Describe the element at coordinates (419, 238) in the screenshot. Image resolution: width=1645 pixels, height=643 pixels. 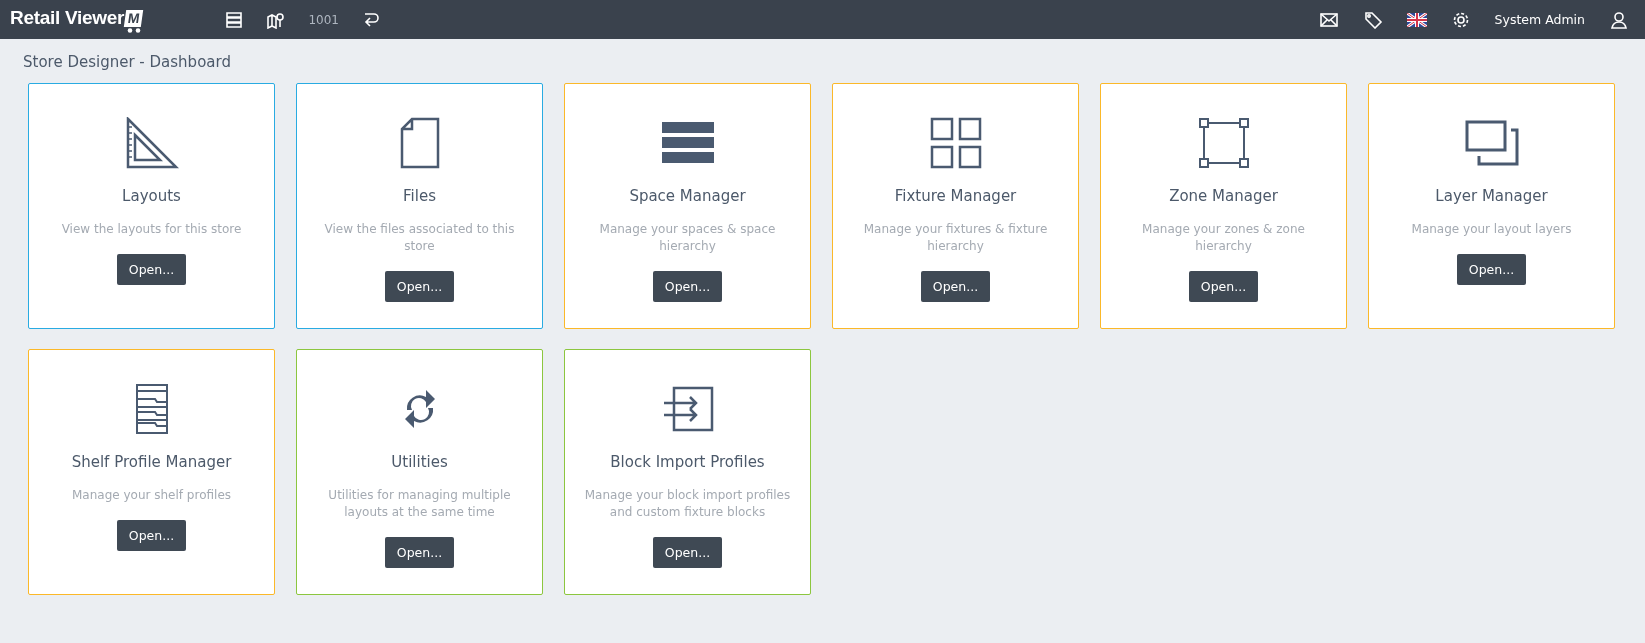
I see `card-description: View the files associated to this store` at that location.